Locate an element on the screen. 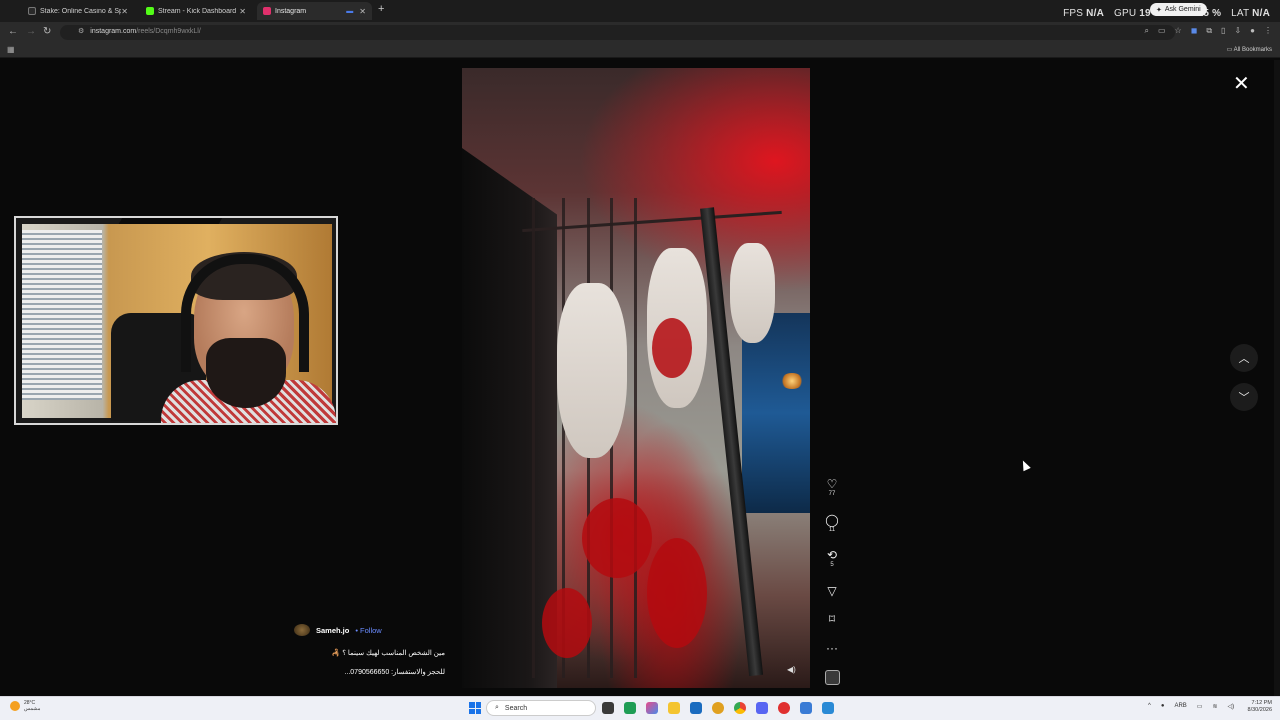 The height and width of the screenshot is (720, 1280). microphone-icon: ● is located at coordinates (1163, 706).